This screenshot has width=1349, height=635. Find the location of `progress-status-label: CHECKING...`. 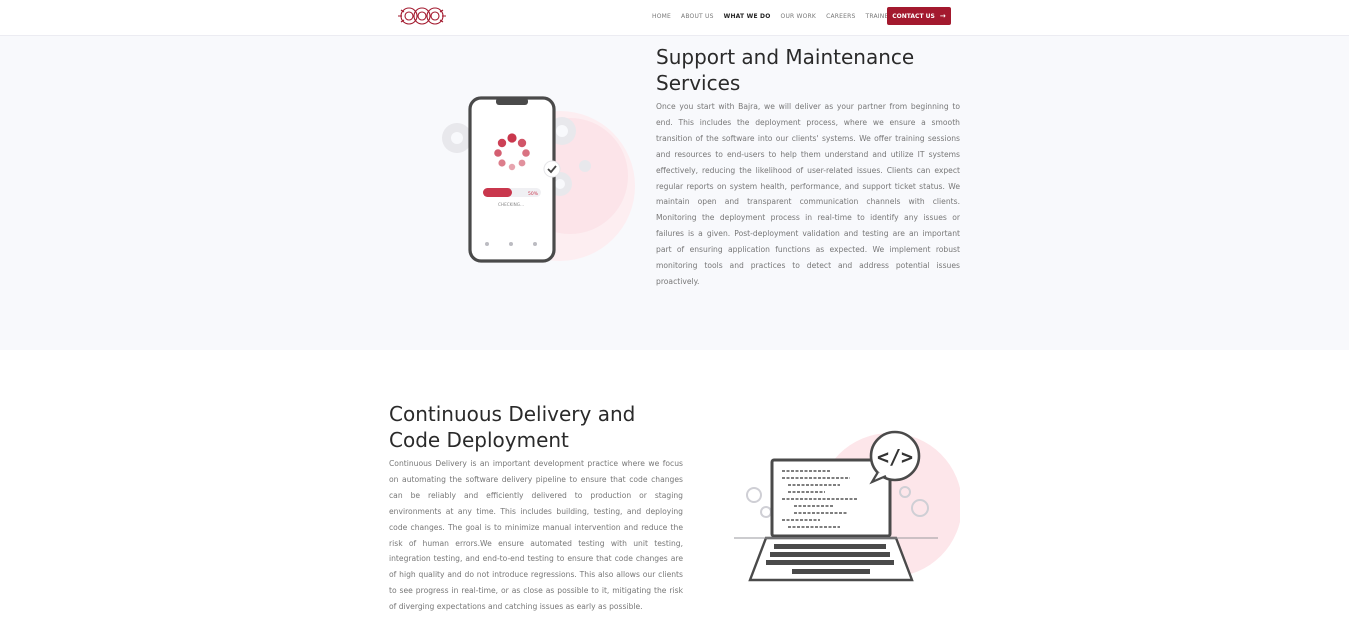

progress-status-label: CHECKING... is located at coordinates (511, 204).